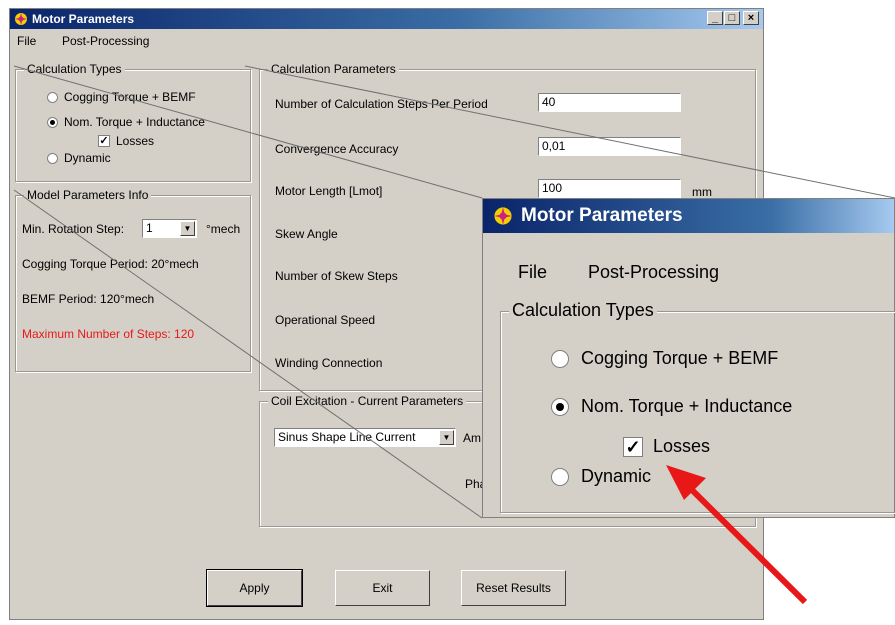 This screenshot has height=625, width=895. Describe the element at coordinates (472, 438) in the screenshot. I see `amplitude-label: Am` at that location.